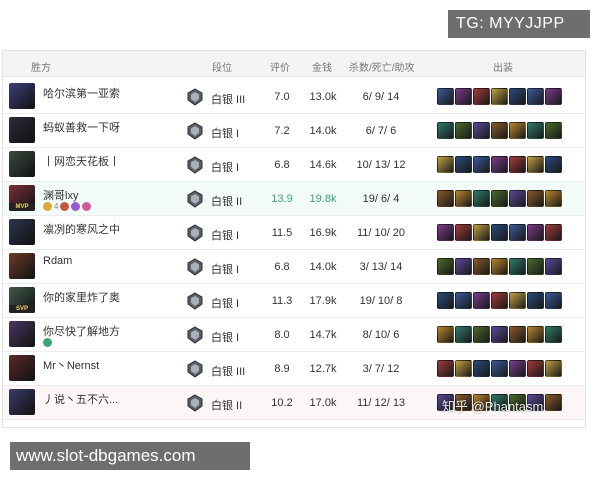  I want to click on player-name: 哈尔滨第一亚索, so click(81, 93).